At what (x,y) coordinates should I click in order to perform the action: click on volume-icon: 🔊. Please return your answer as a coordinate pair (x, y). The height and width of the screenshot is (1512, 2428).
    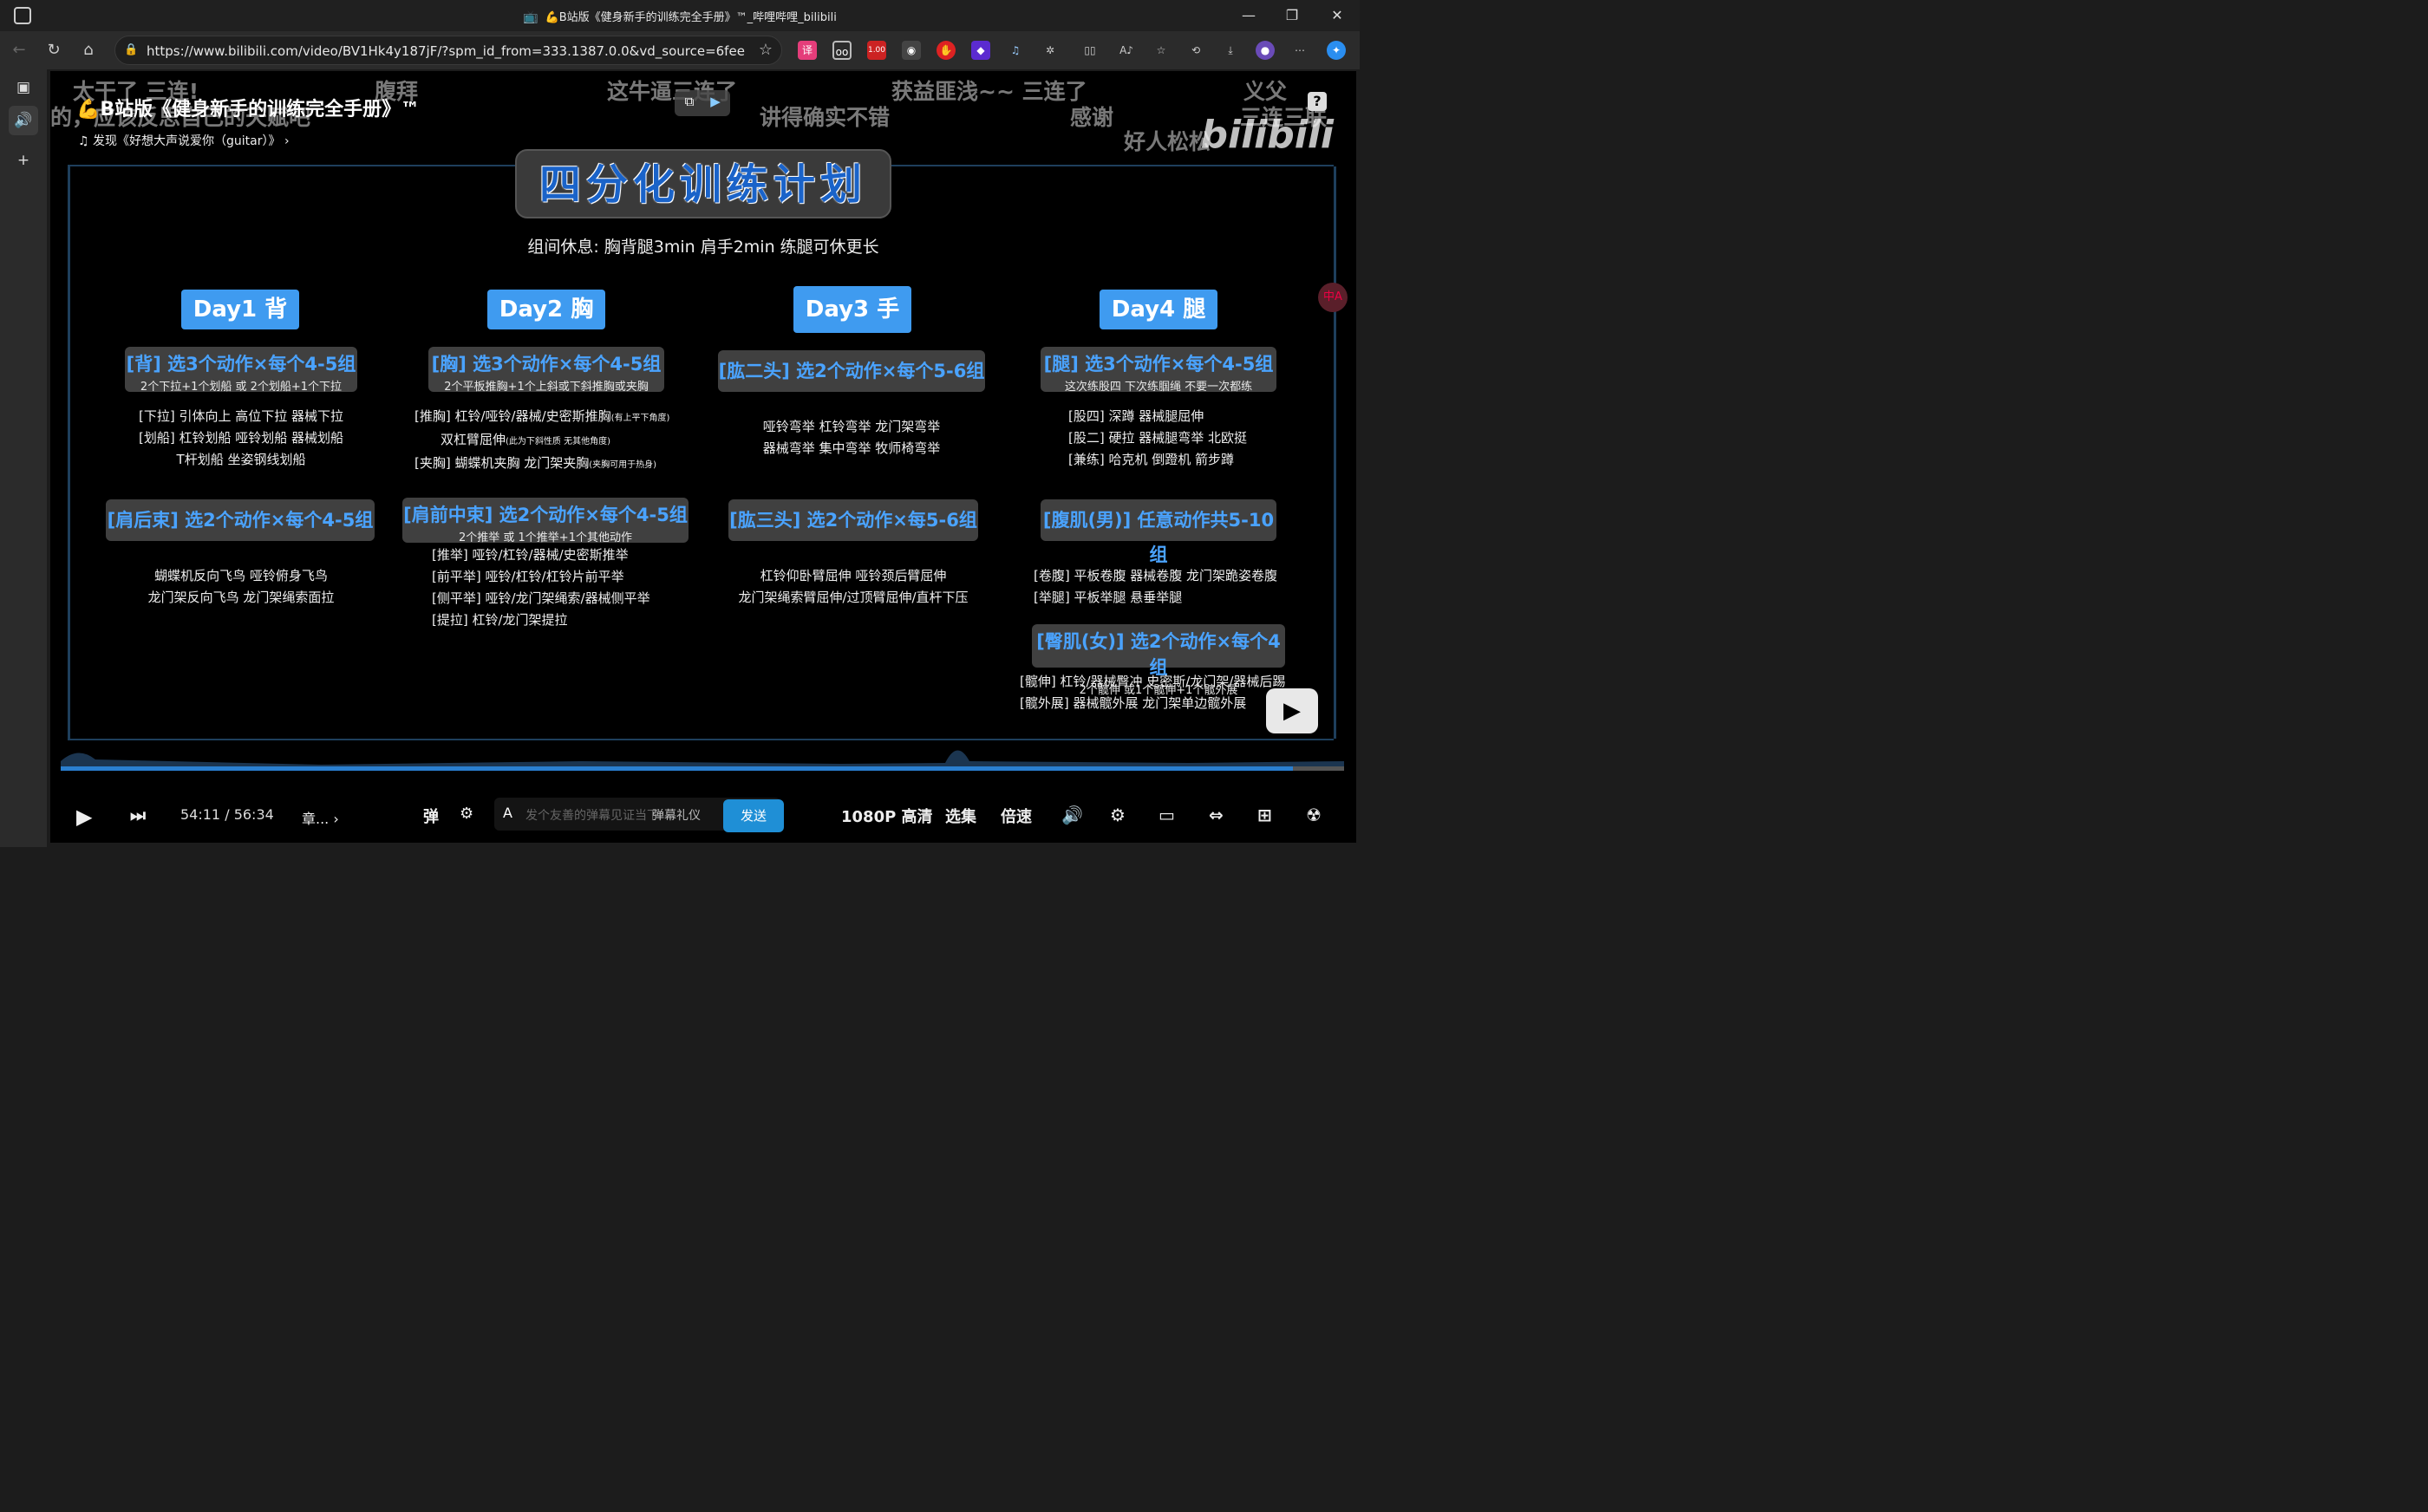
    Looking at the image, I should click on (1072, 815).